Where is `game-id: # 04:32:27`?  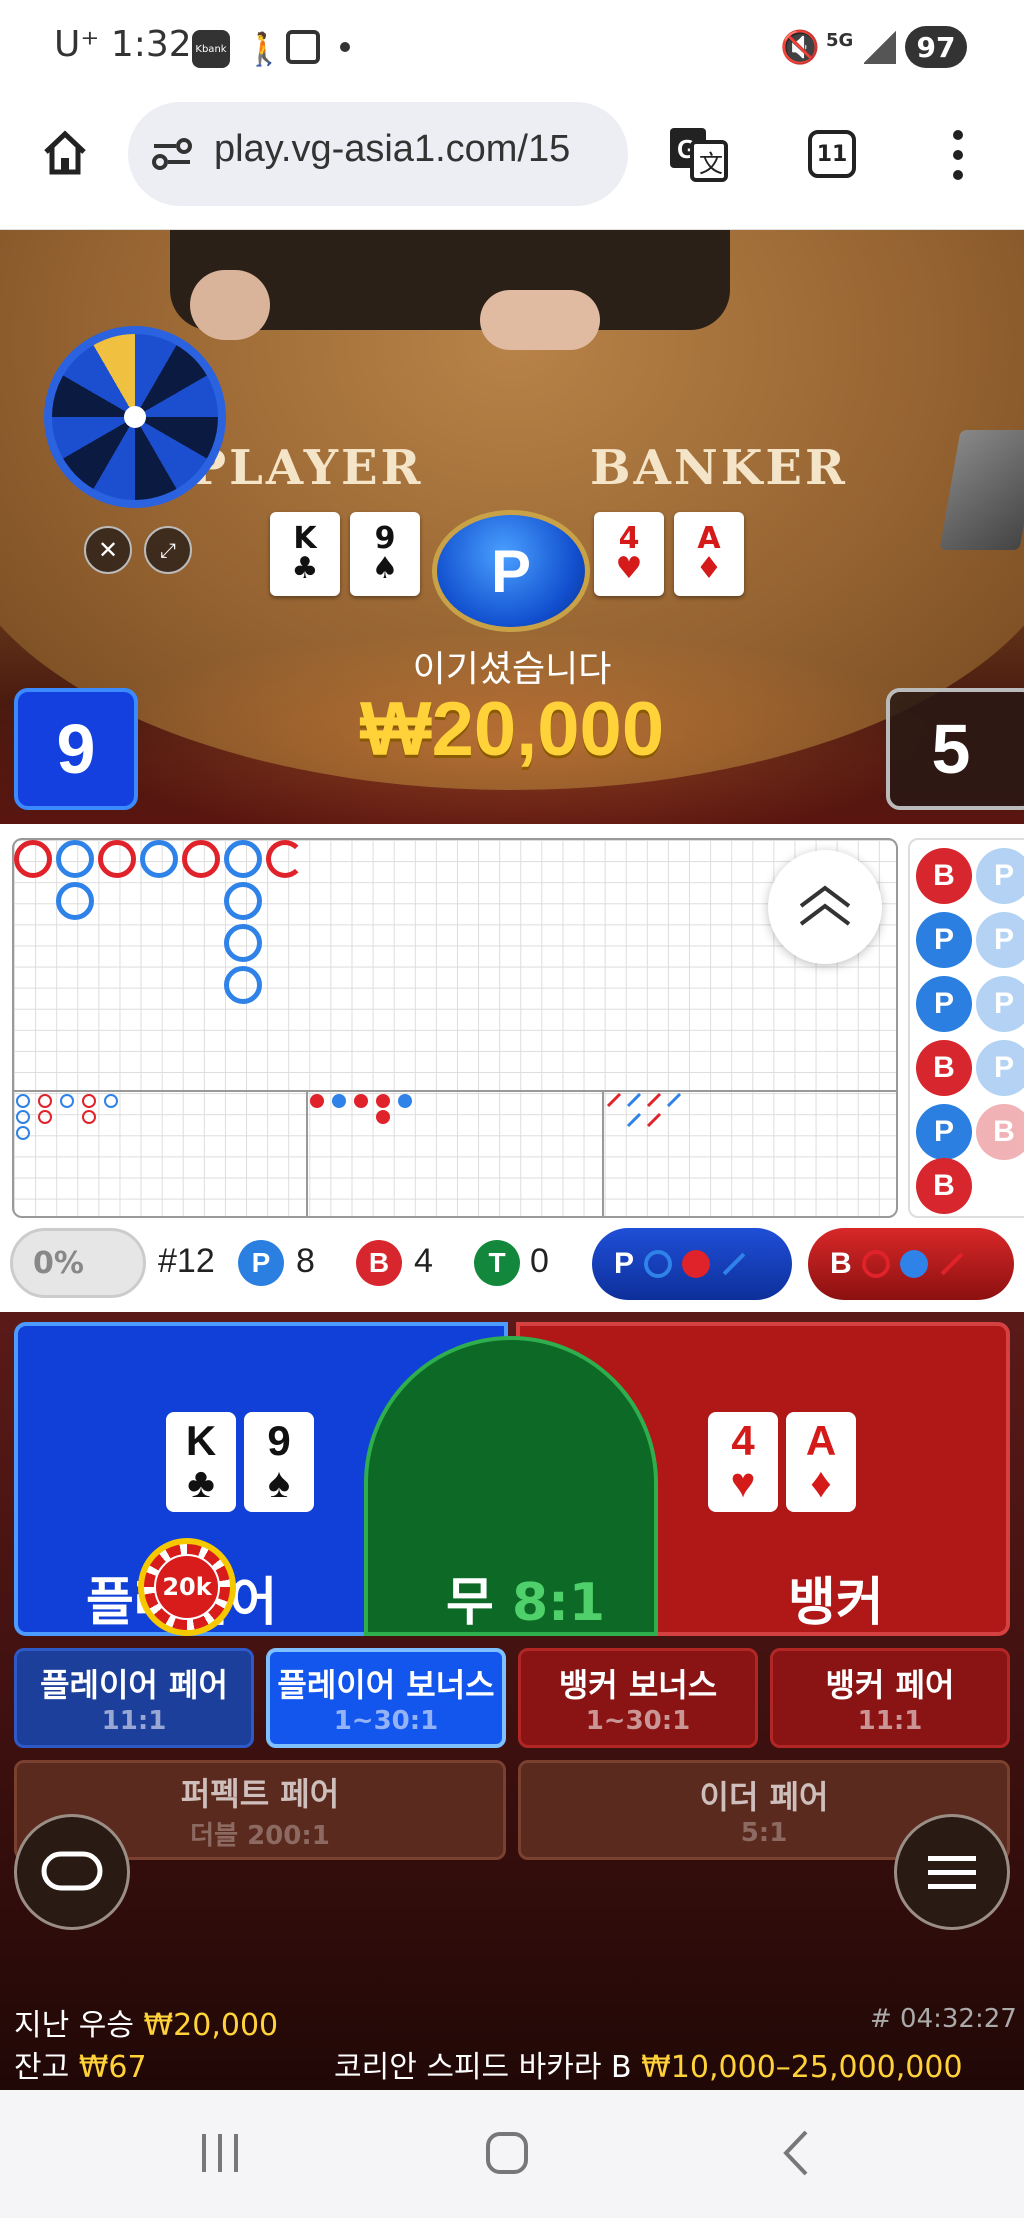 game-id: # 04:32:27 is located at coordinates (943, 2019).